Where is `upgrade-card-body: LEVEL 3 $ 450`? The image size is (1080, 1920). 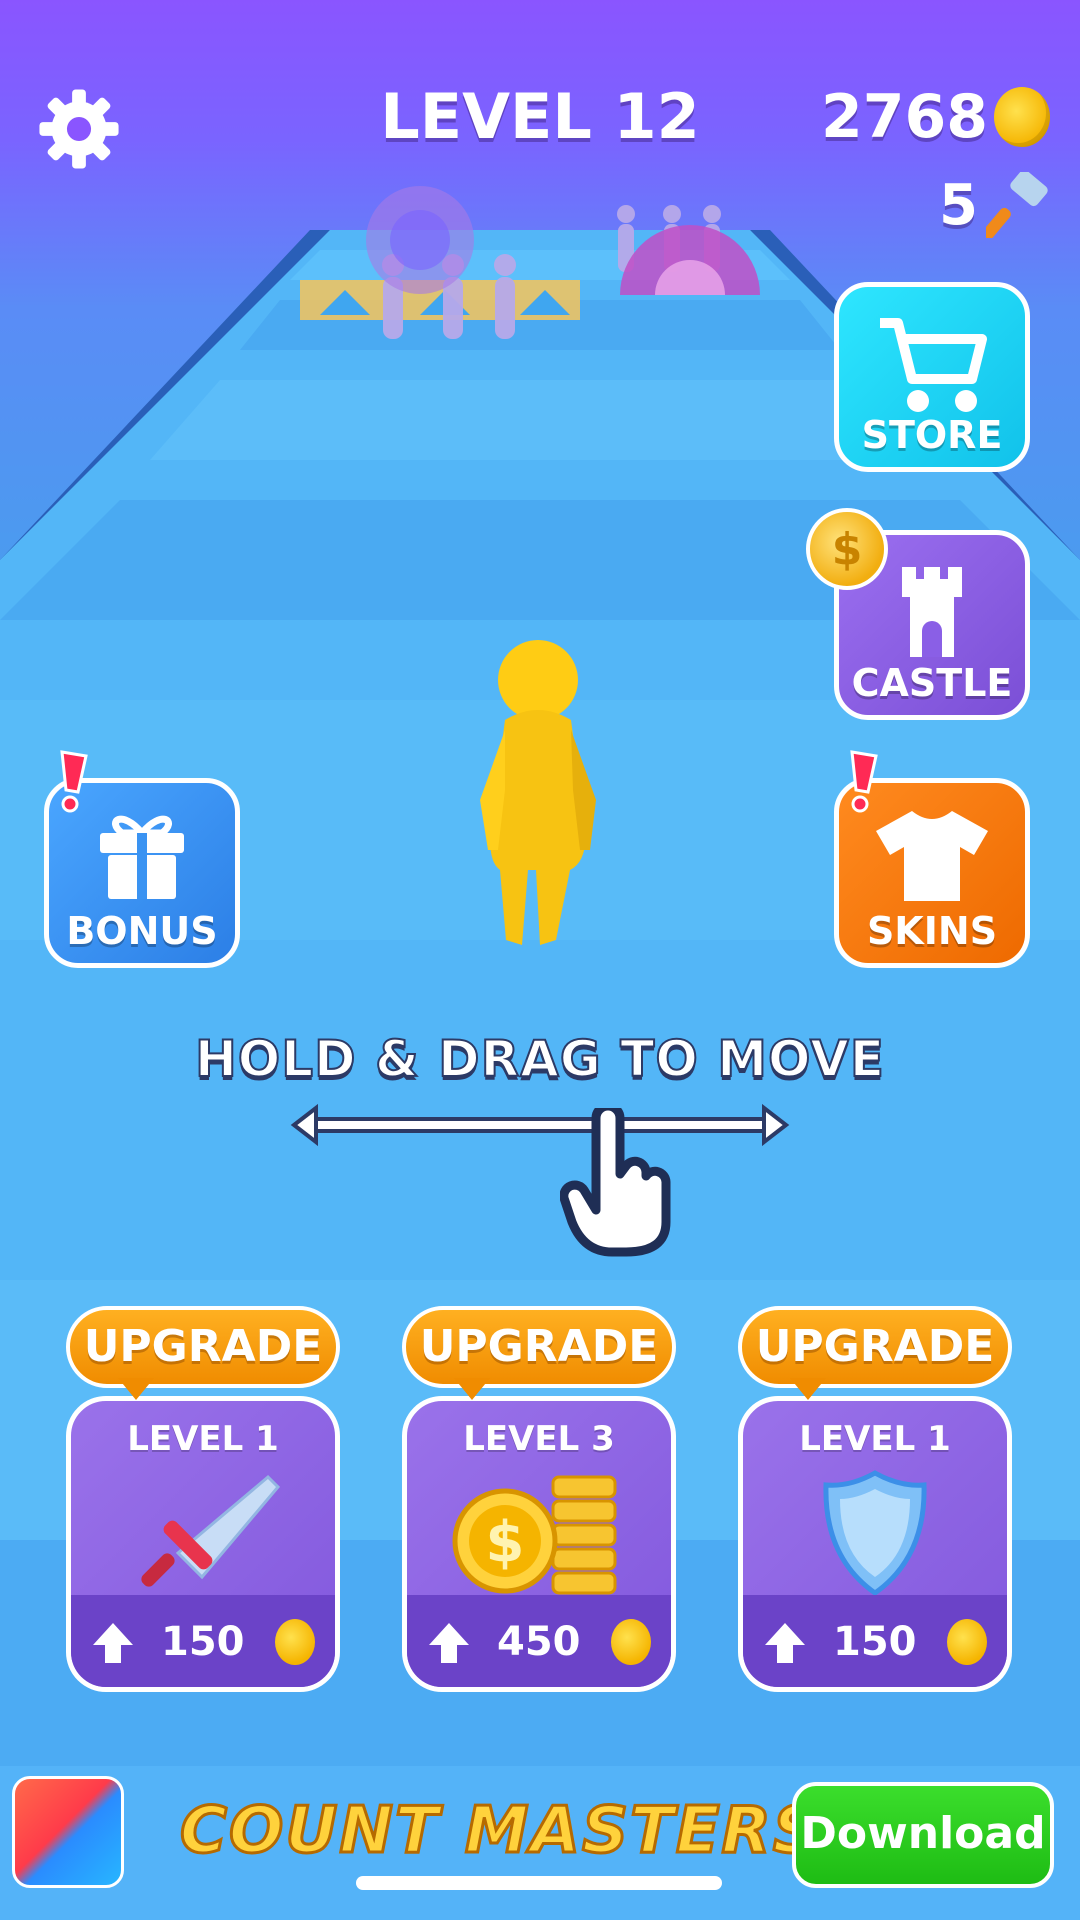 upgrade-card-body: LEVEL 3 $ 450 is located at coordinates (539, 1544).